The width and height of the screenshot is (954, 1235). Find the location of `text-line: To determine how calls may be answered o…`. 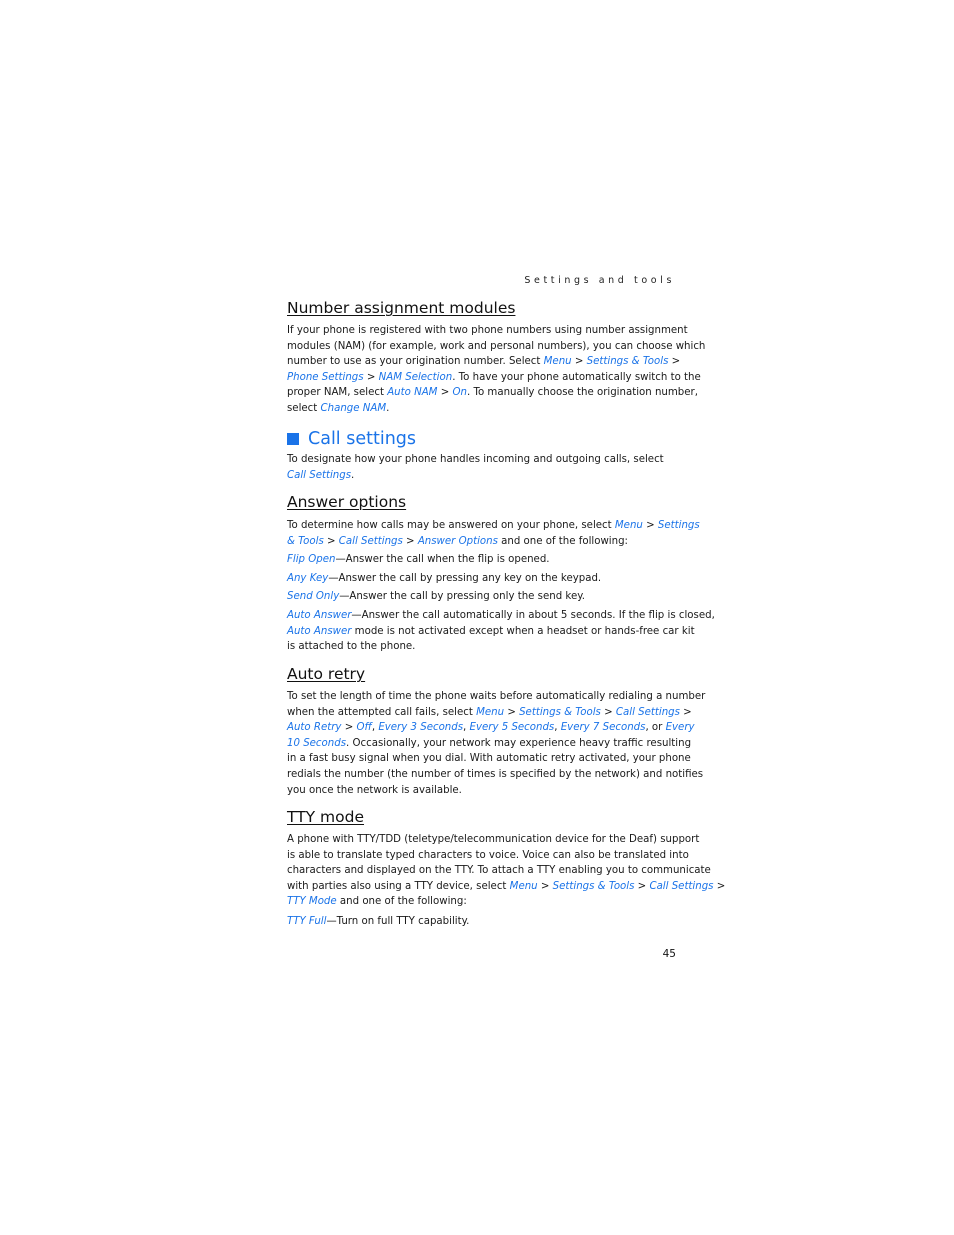

text-line: To determine how calls may be answered o… is located at coordinates (493, 526).